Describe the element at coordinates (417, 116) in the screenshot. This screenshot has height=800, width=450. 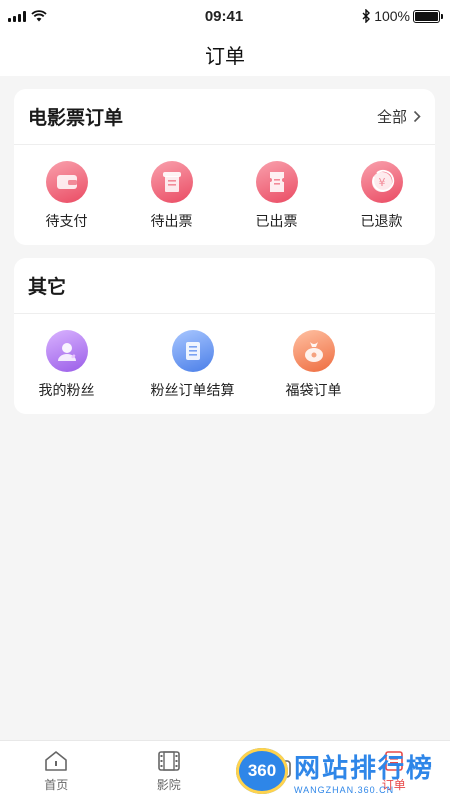
I see `chevron-right-icon` at that location.